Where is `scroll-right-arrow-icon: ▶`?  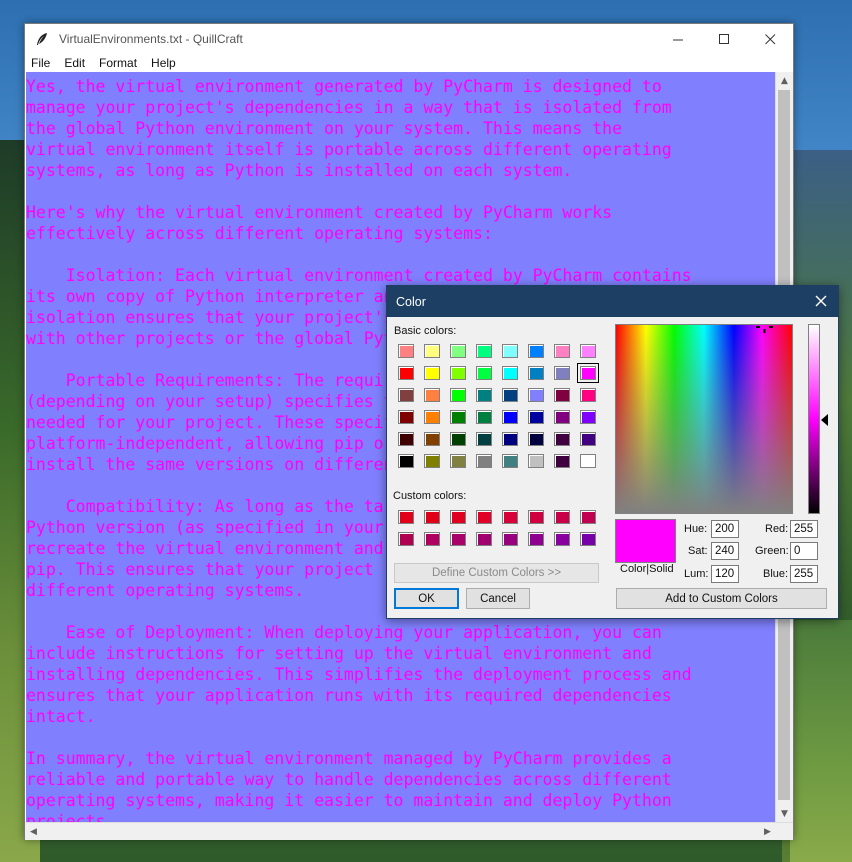 scroll-right-arrow-icon: ▶ is located at coordinates (767, 831).